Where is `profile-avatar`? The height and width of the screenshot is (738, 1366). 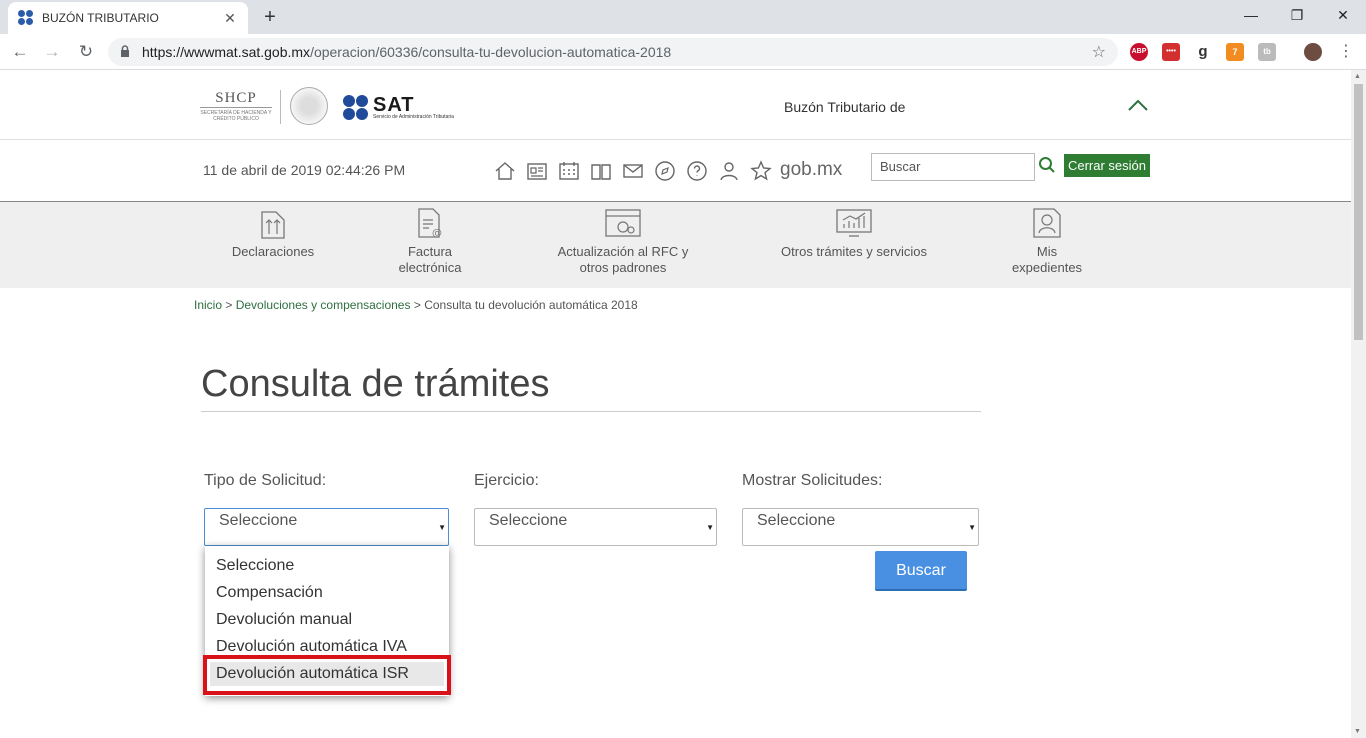
profile-avatar is located at coordinates (1313, 52).